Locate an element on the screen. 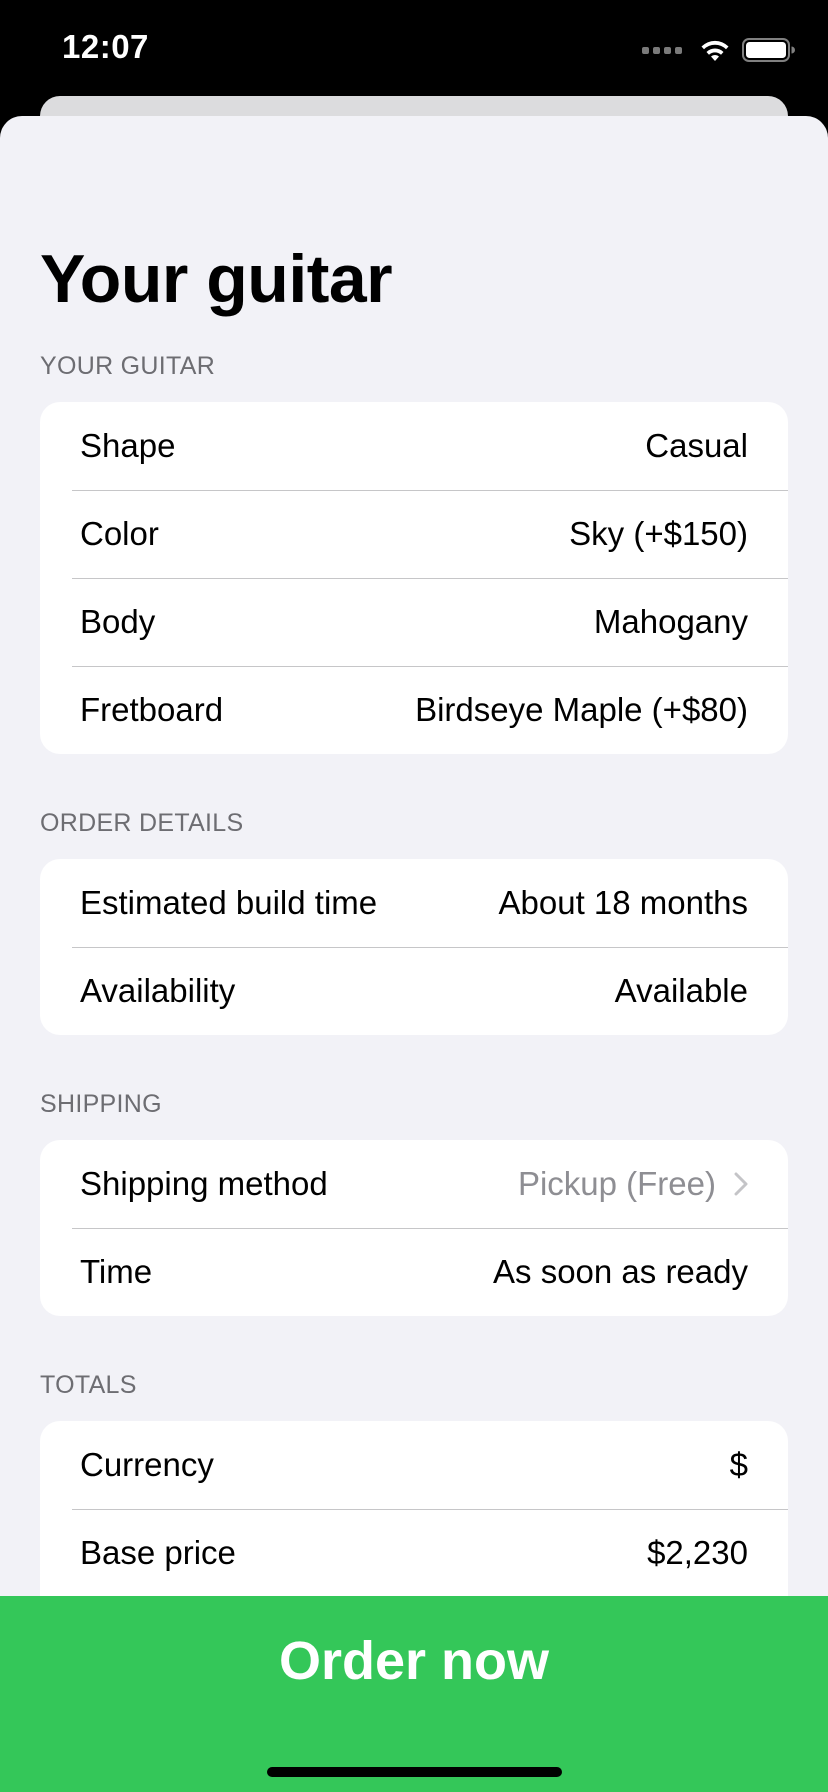 The height and width of the screenshot is (1792, 828). section-header-totals: TOTALS is located at coordinates (88, 1385).